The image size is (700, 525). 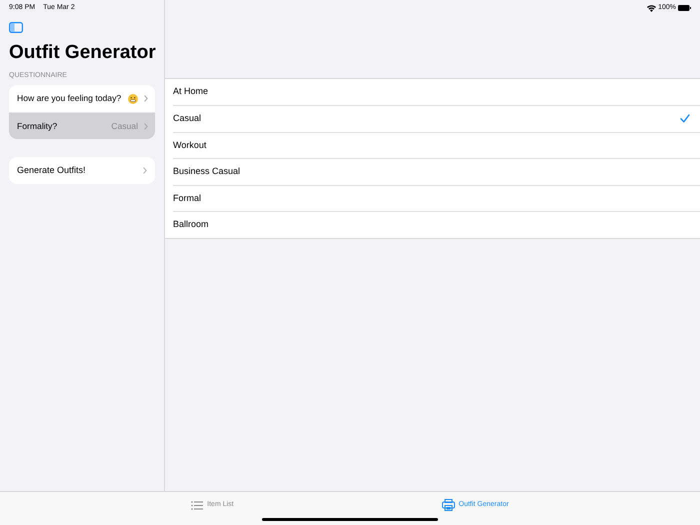 What do you see at coordinates (436, 118) in the screenshot?
I see `formality-option: Casual` at bounding box center [436, 118].